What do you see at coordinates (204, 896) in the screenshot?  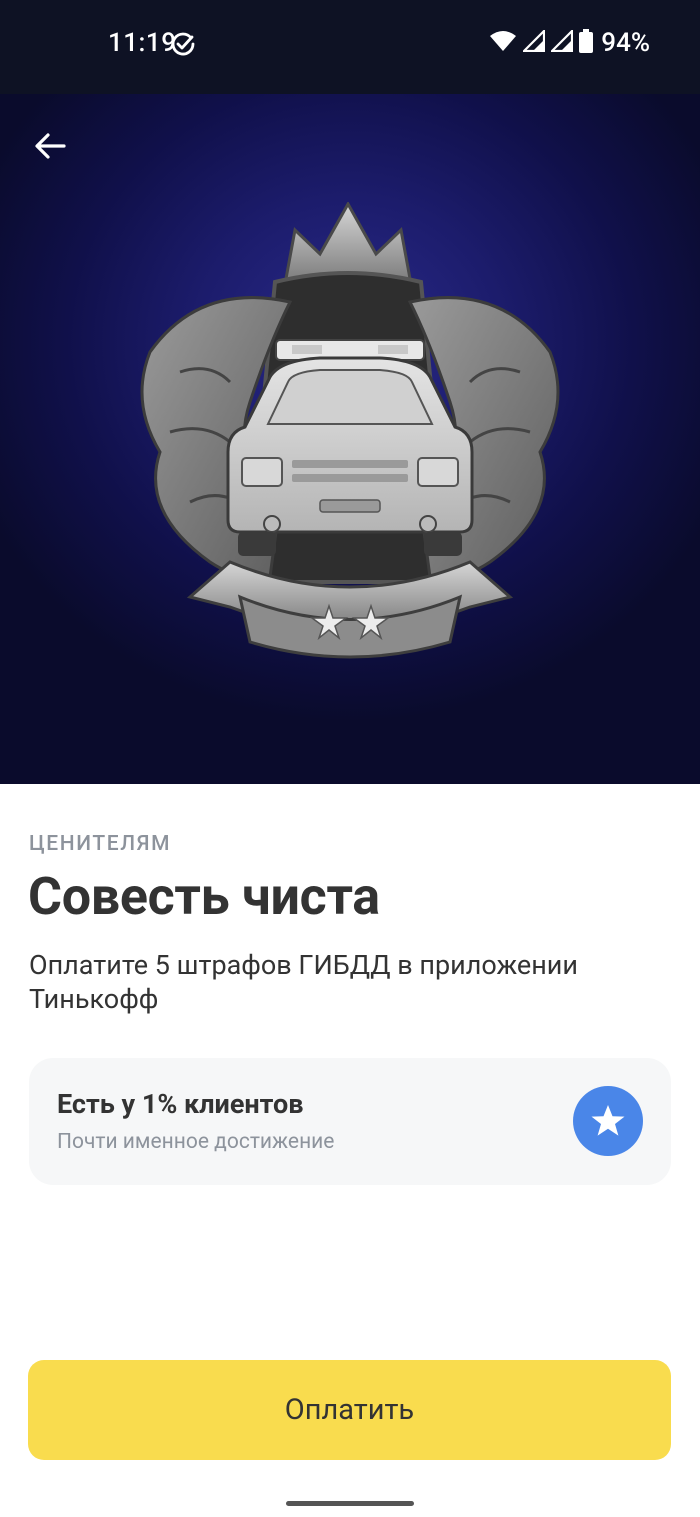 I see `achievement-title: Совесть чиста` at bounding box center [204, 896].